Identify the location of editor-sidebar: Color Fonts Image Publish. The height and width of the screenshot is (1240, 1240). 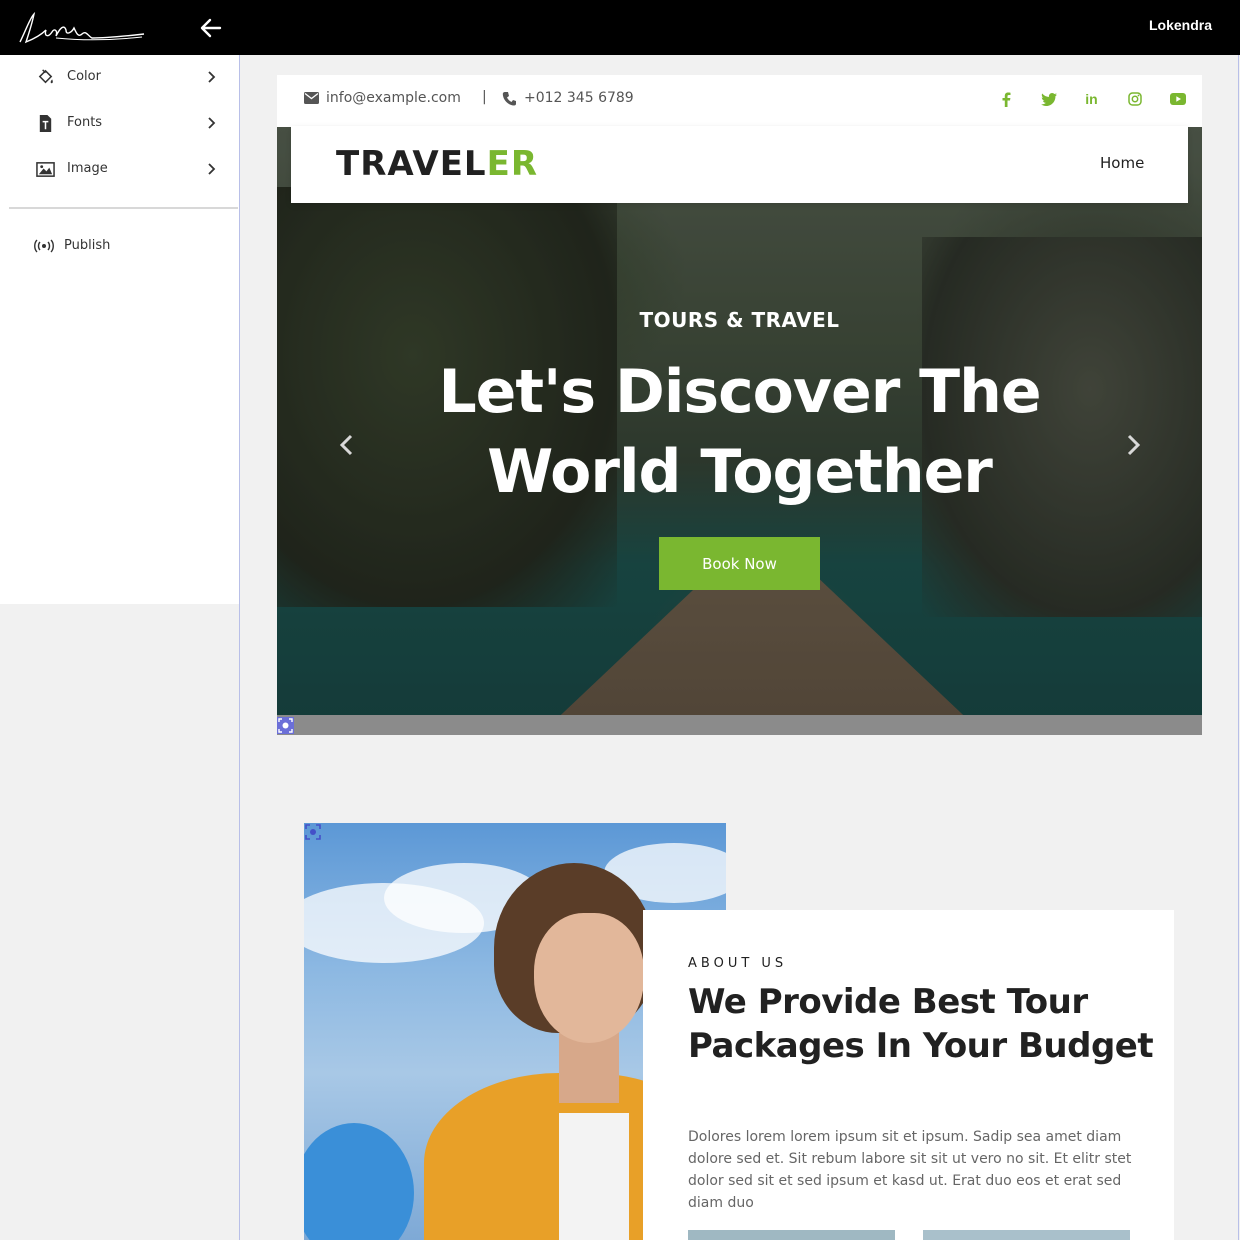
(120, 329).